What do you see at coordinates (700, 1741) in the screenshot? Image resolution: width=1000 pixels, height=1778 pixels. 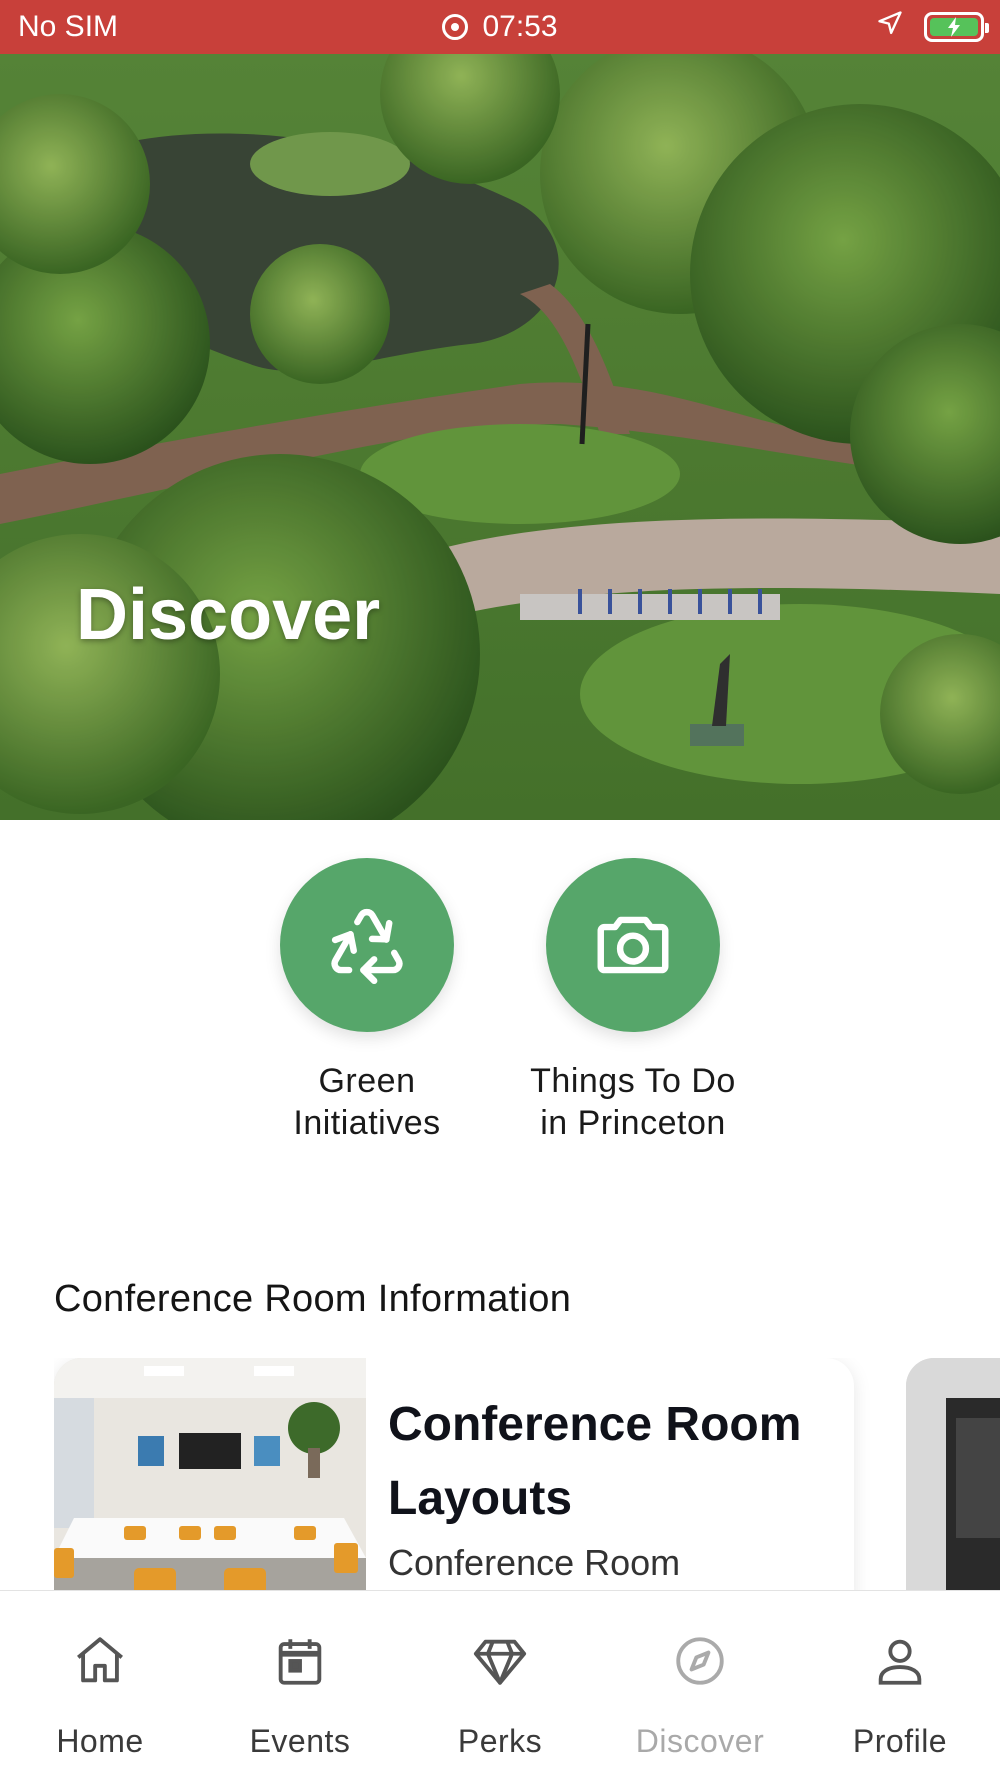 I see `tab-label: Discover` at bounding box center [700, 1741].